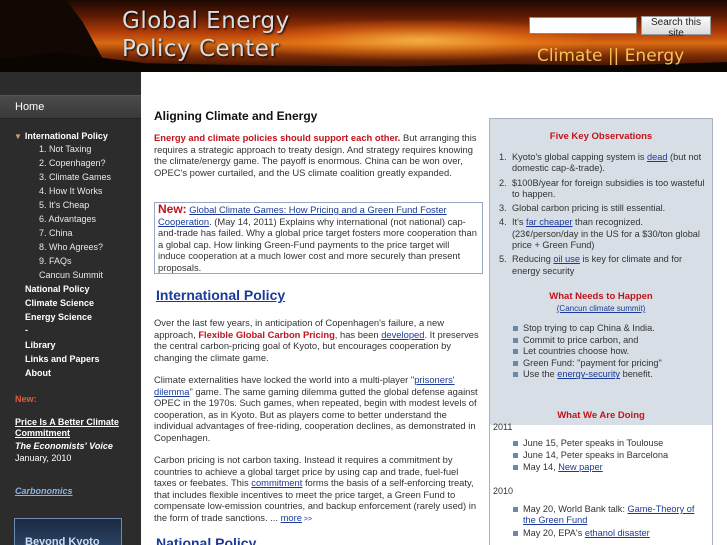 This screenshot has height=545, width=727. Describe the element at coordinates (636, 374) in the screenshot. I see `text-span: benefit.` at that location.